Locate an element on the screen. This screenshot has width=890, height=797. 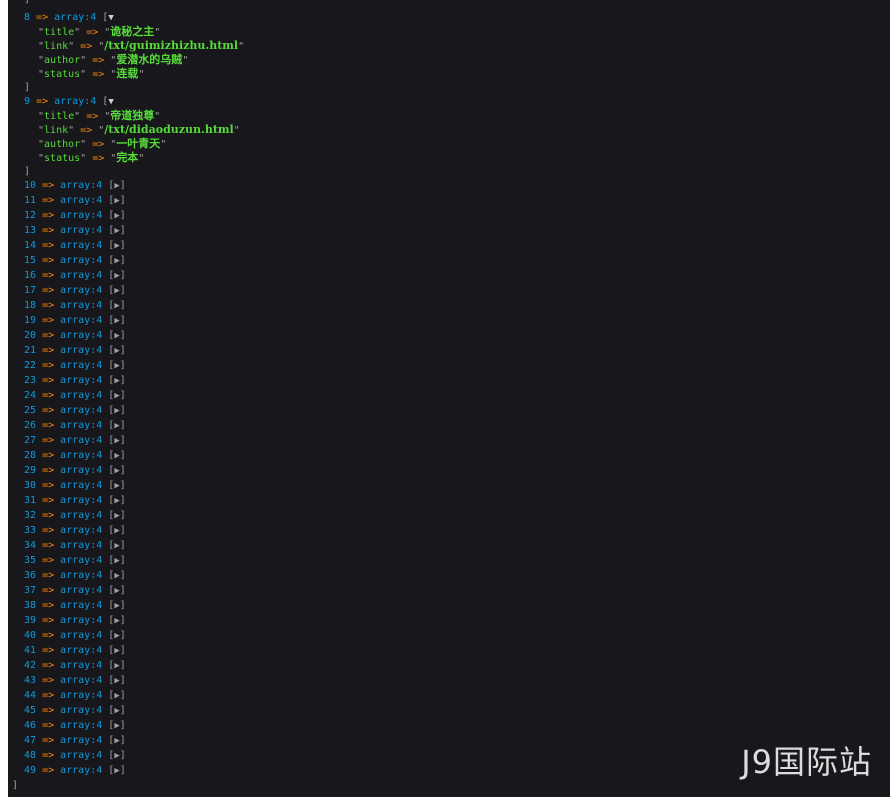
collapsed-array-row: 19 => array:4 [▶] is located at coordinates (75, 321).